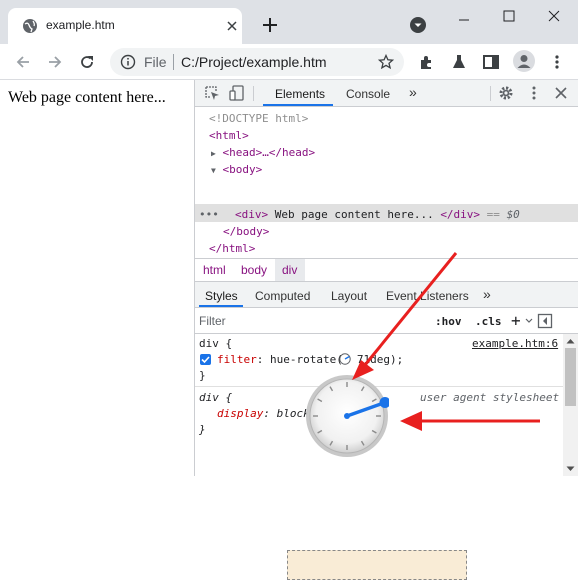 The height and width of the screenshot is (580, 578). What do you see at coordinates (254, 270) in the screenshot?
I see `breadcrumb-body: body` at bounding box center [254, 270].